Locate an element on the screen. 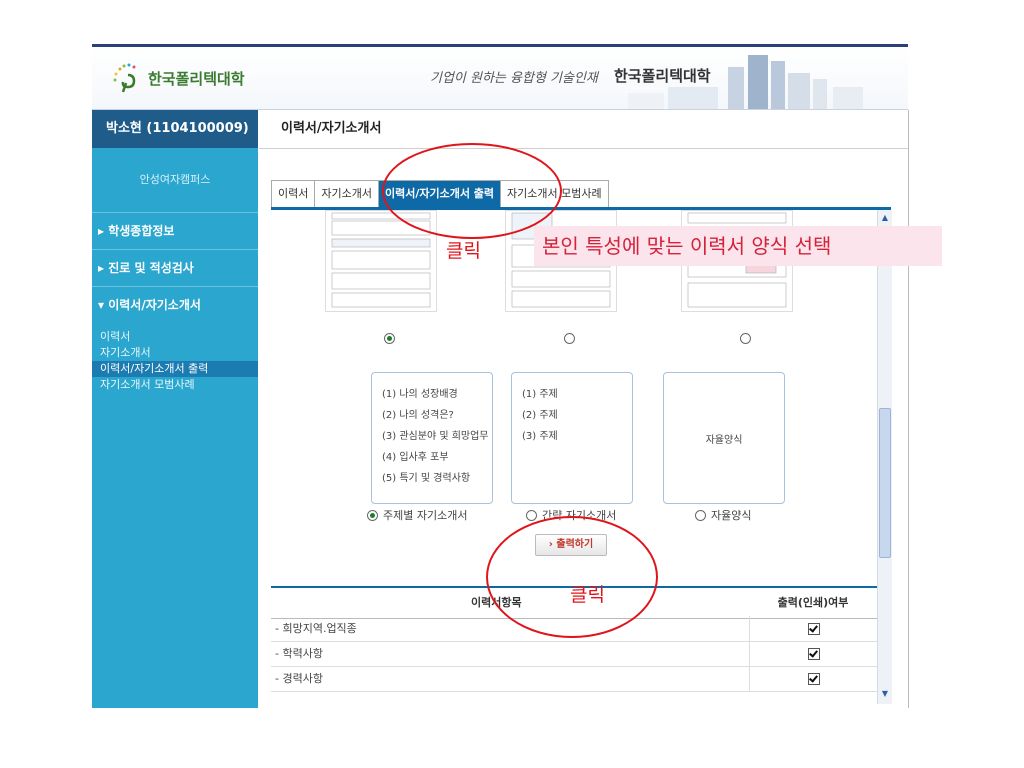 The height and width of the screenshot is (768, 1024). campus-name: 안성여자캠퍼스 is located at coordinates (175, 180).